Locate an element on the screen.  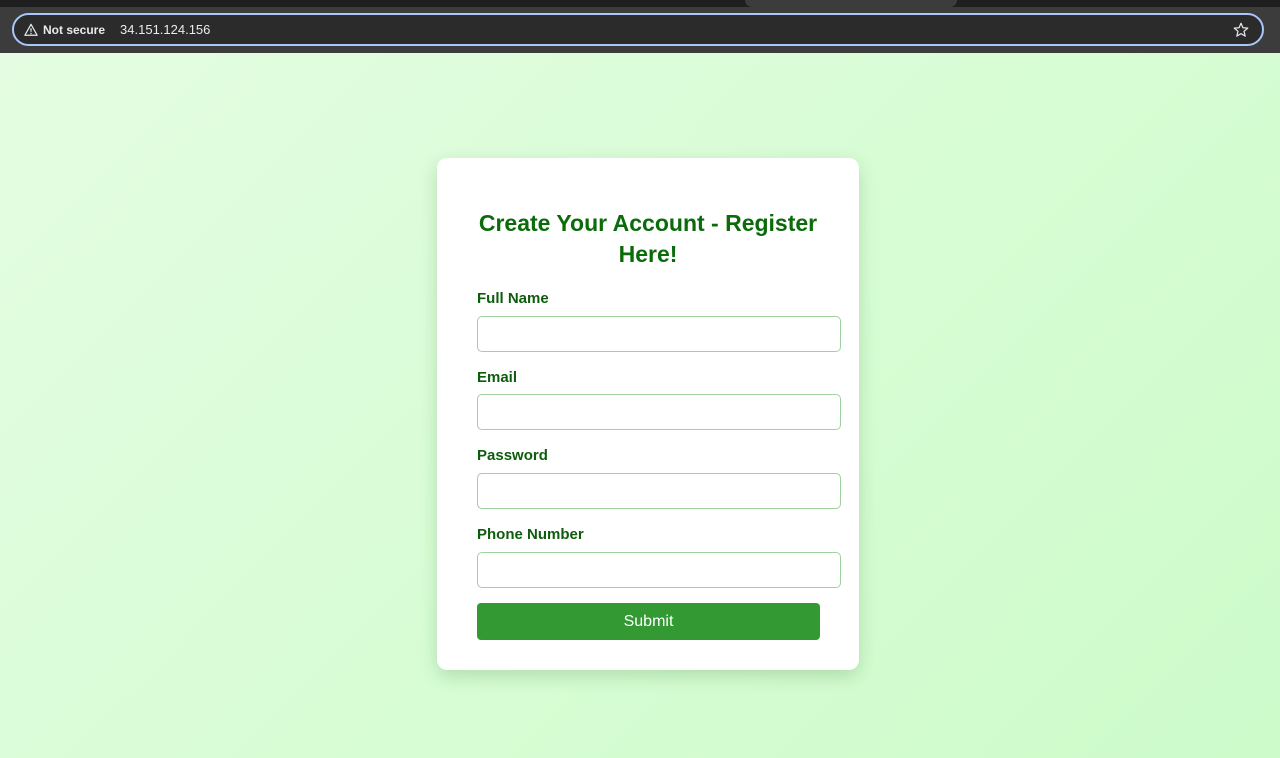
security-indicator: Not secure is located at coordinates (64, 30).